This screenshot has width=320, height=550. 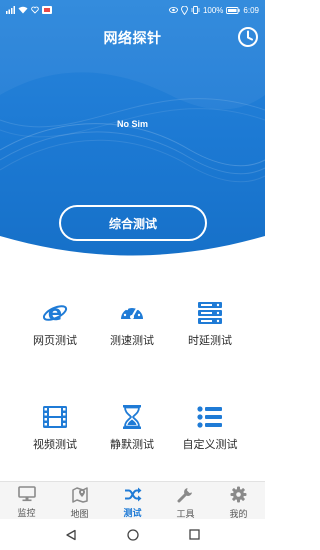 I want to click on hourglass-icon, so click(x=132, y=417).